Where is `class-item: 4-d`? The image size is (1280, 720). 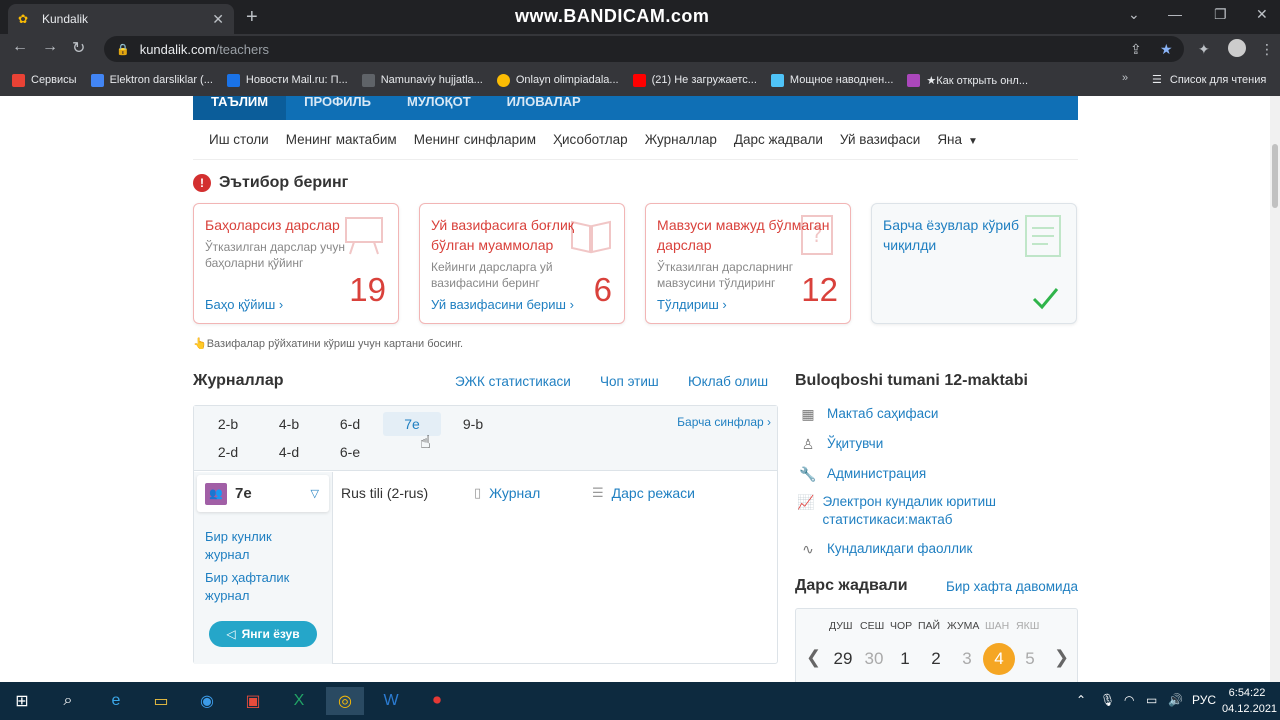
class-item: 4-d is located at coordinates (289, 452).